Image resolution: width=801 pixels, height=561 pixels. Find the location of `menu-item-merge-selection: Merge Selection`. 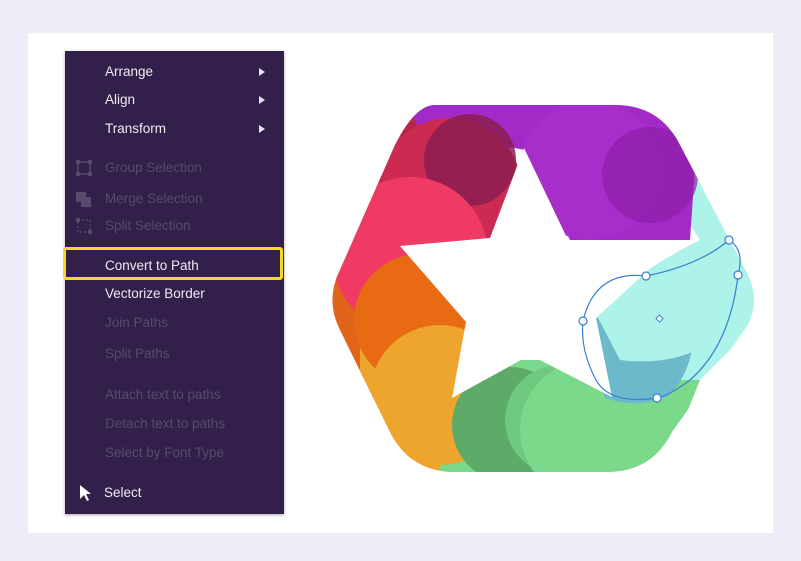

menu-item-merge-selection: Merge Selection is located at coordinates (174, 199).